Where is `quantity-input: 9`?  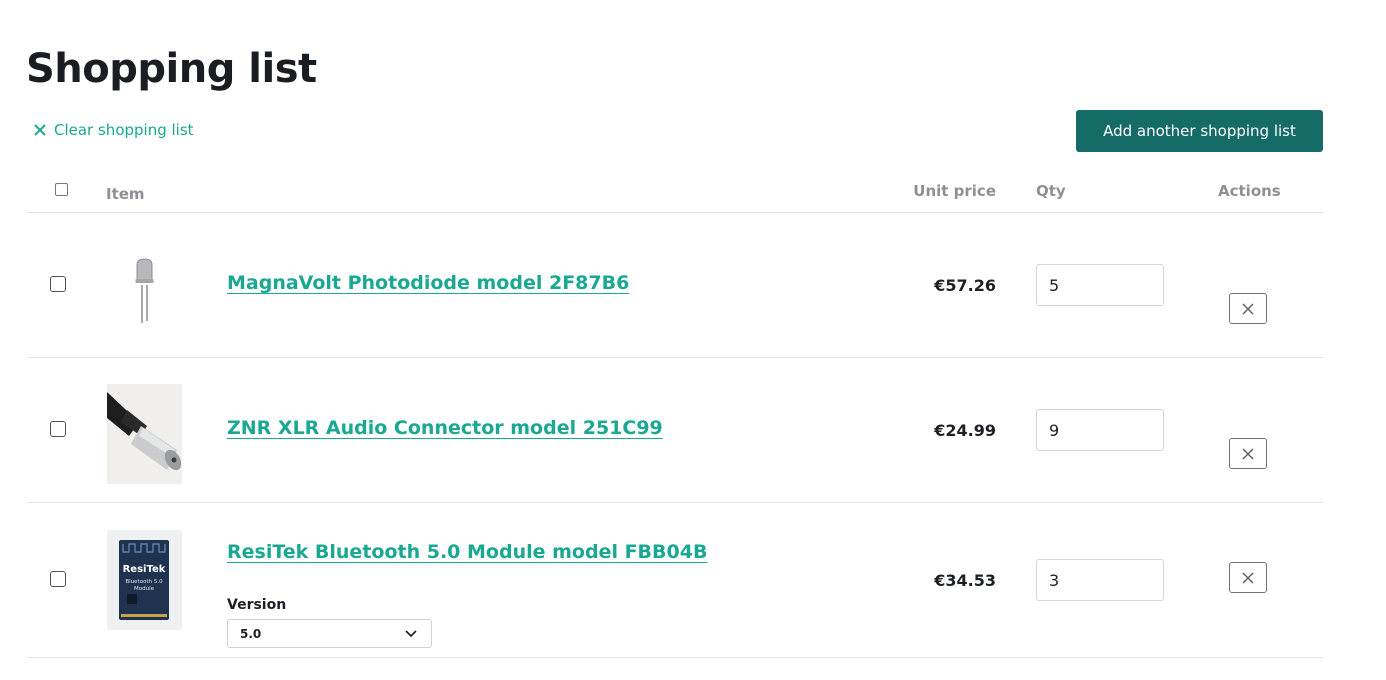 quantity-input: 9 is located at coordinates (1100, 430).